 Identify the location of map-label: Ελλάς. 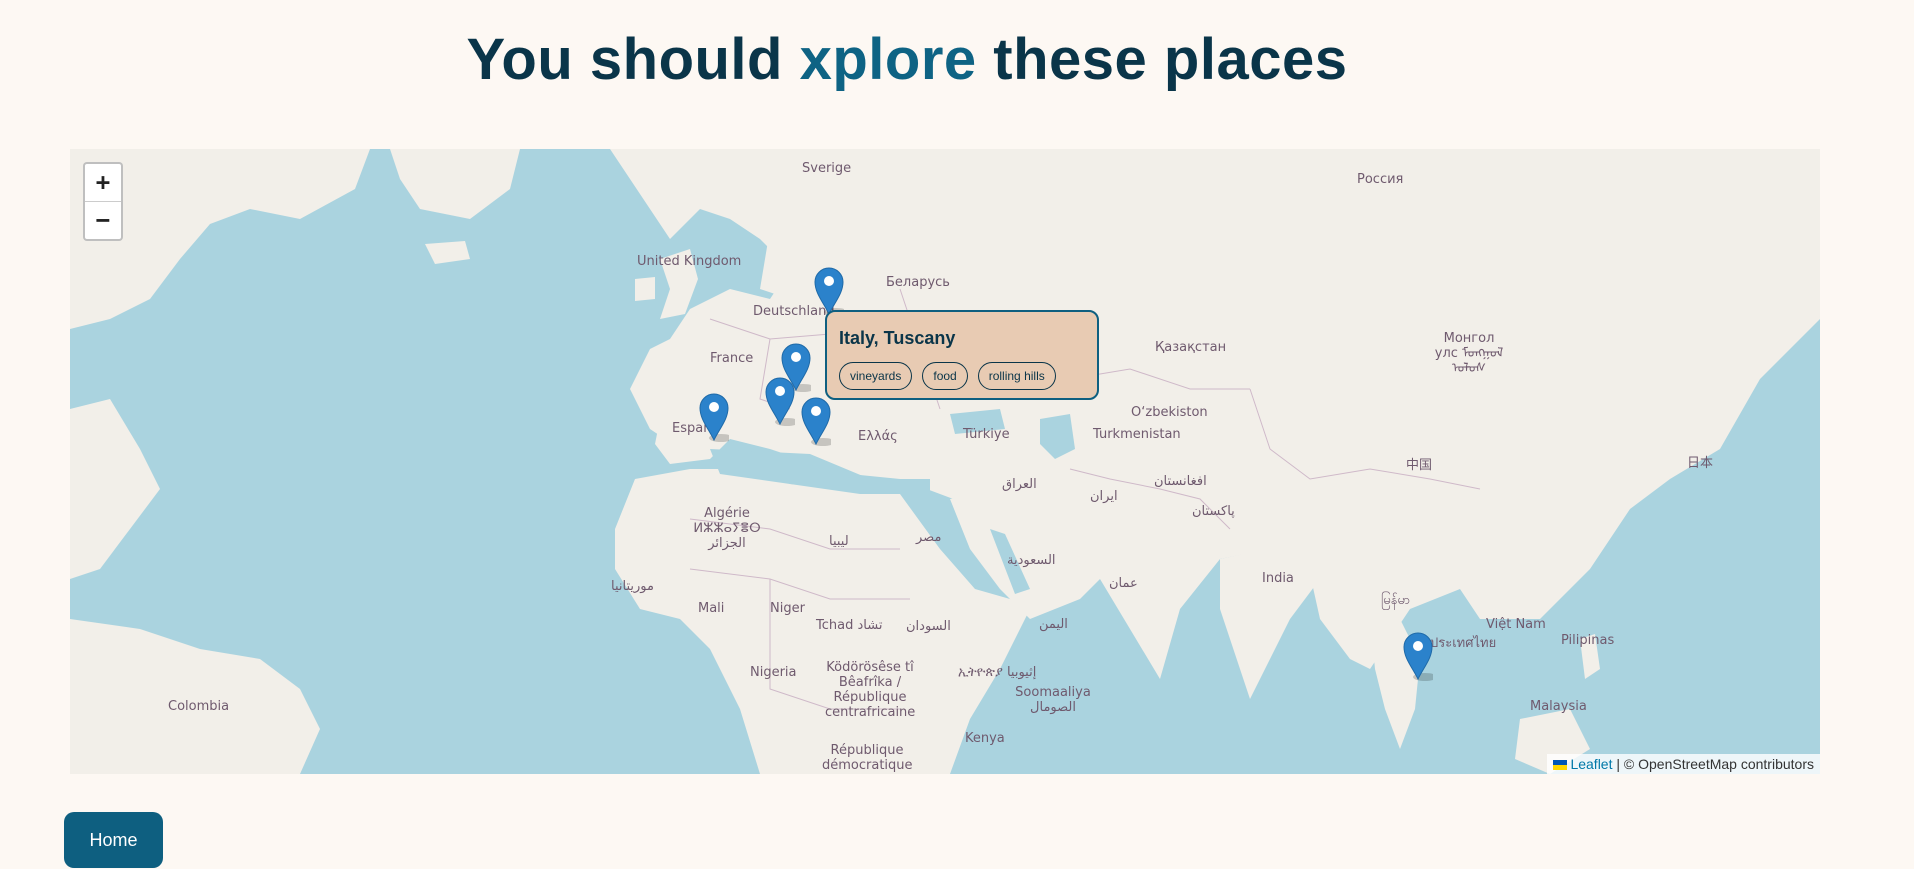
(878, 436).